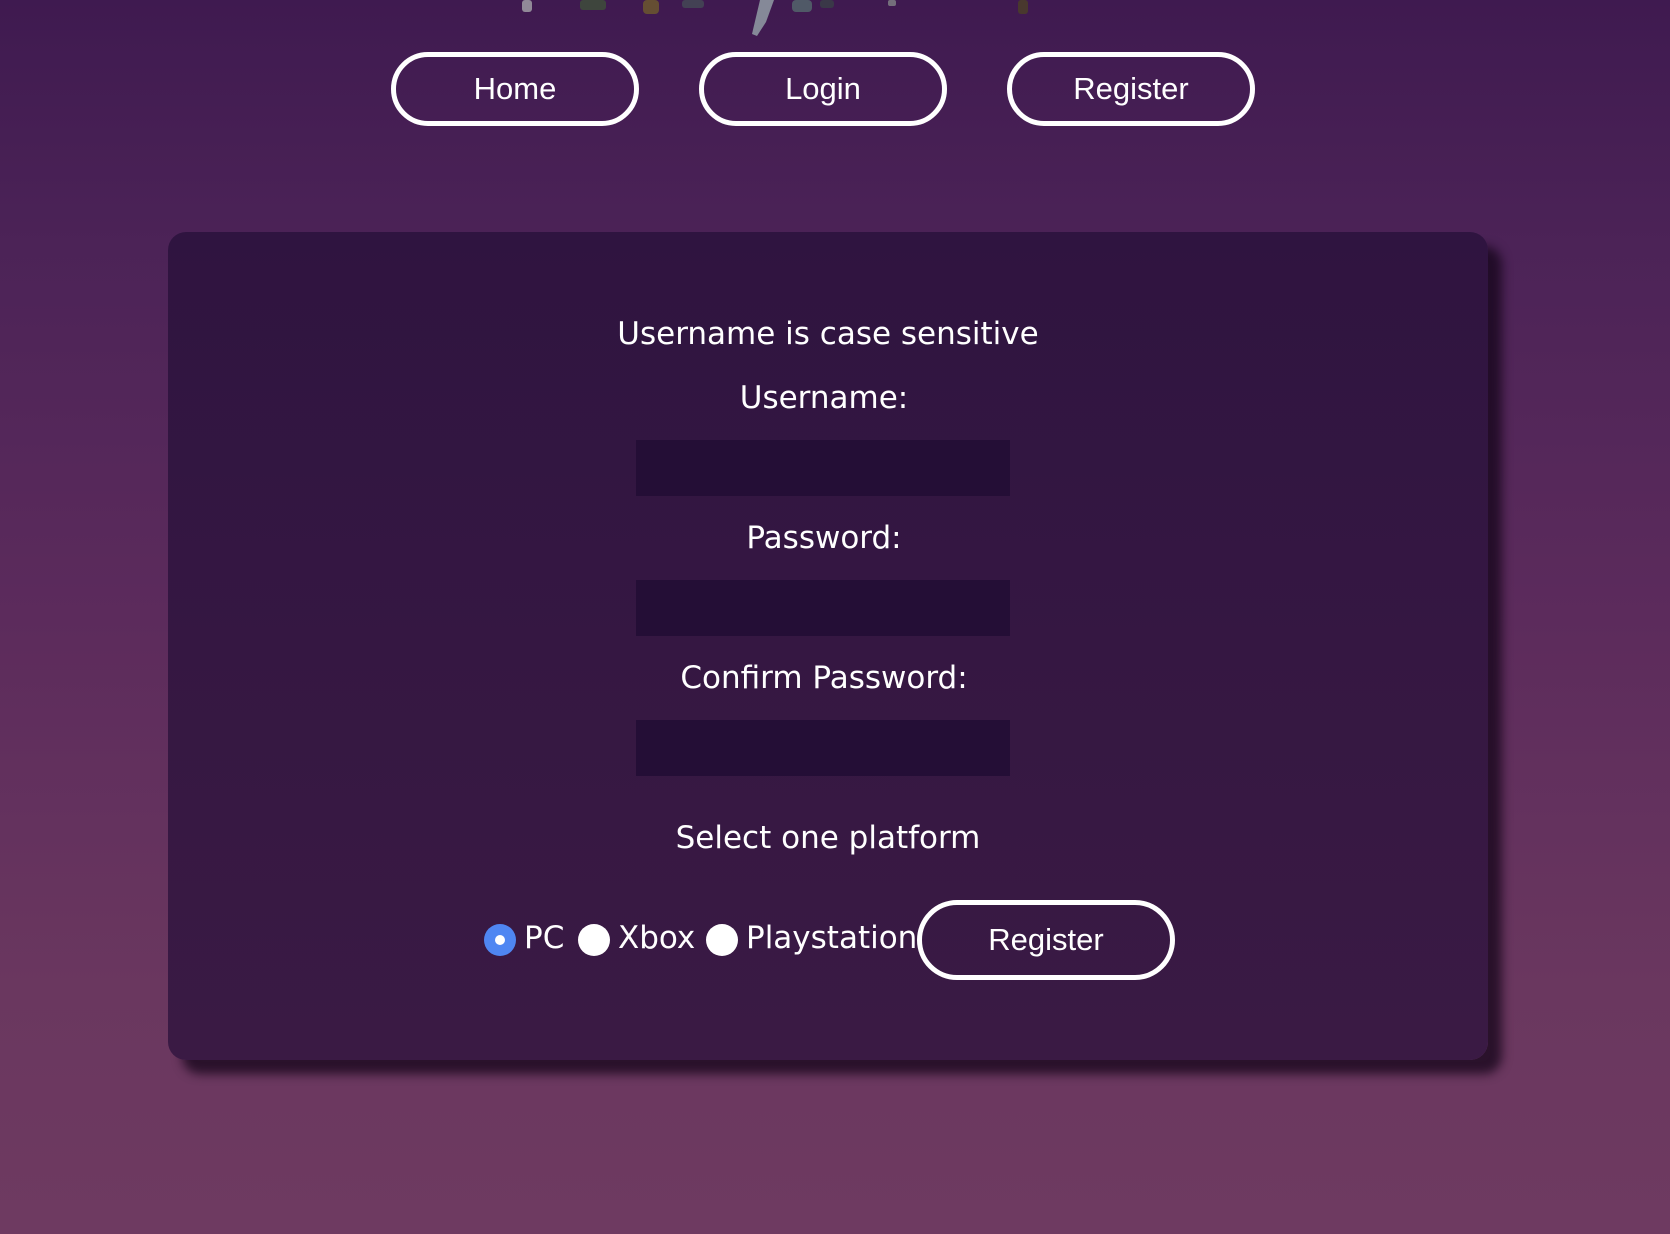 The width and height of the screenshot is (1670, 1234). Describe the element at coordinates (823, 89) in the screenshot. I see `login-button: Login` at that location.